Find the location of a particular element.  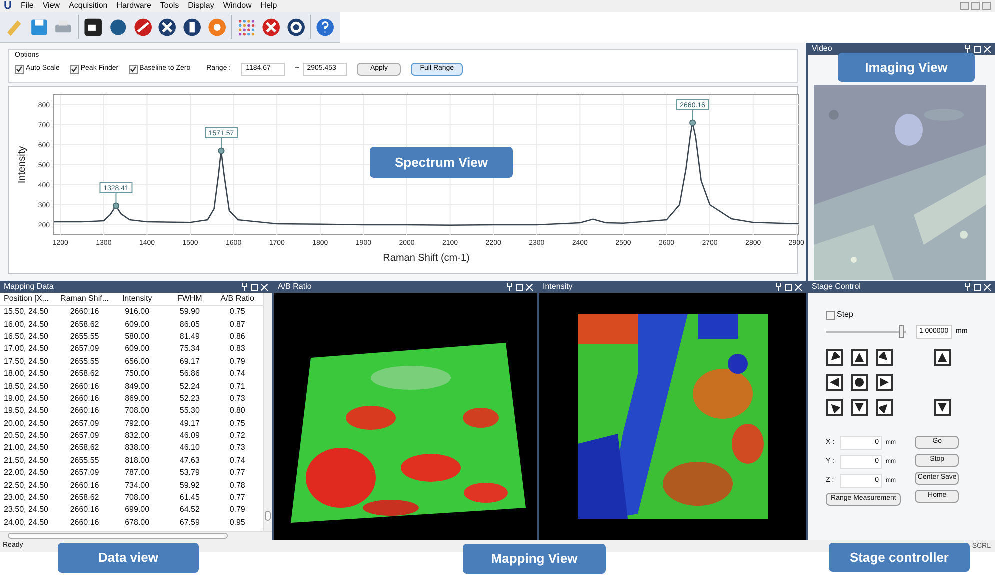

table-cell-text: 22.00, 24.50 is located at coordinates (27, 473).